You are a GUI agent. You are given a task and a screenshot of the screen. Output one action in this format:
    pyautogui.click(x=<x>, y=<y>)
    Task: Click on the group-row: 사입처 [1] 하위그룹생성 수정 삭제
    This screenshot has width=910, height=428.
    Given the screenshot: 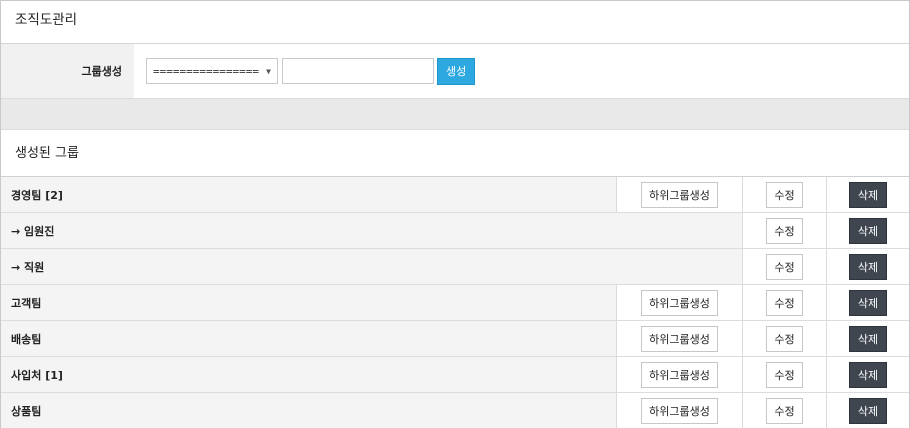 What is the action you would take?
    pyautogui.click(x=455, y=375)
    